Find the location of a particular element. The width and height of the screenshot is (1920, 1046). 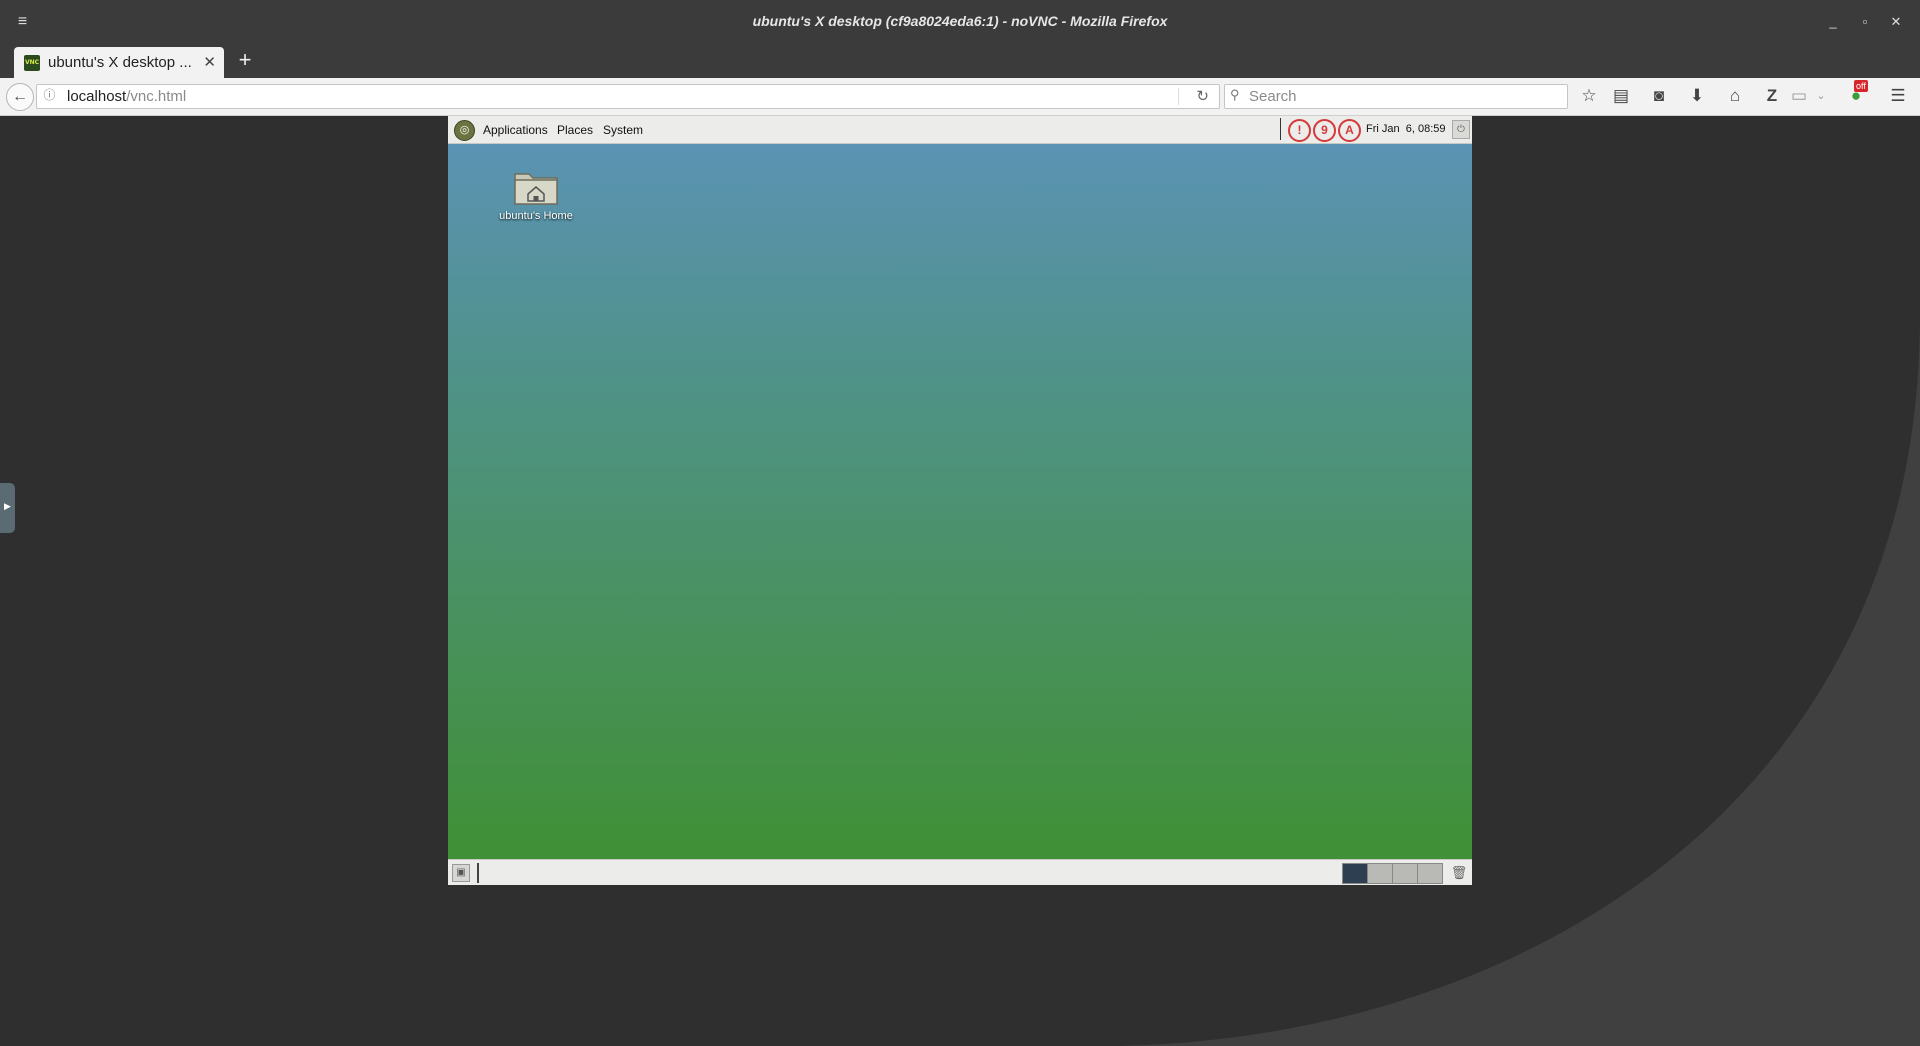

search-bar: ⚲ is located at coordinates (1396, 96).